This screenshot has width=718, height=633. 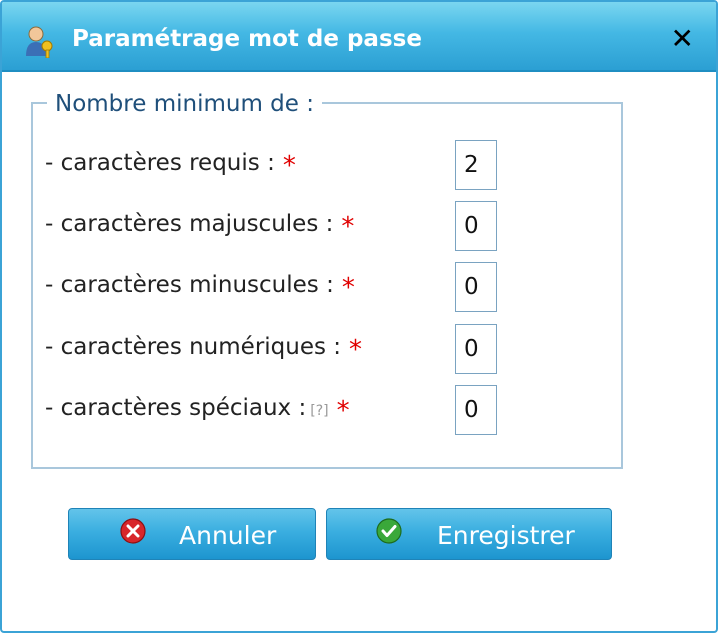 I want to click on fieldset-legend: Nombre minimum de :, so click(x=184, y=104).